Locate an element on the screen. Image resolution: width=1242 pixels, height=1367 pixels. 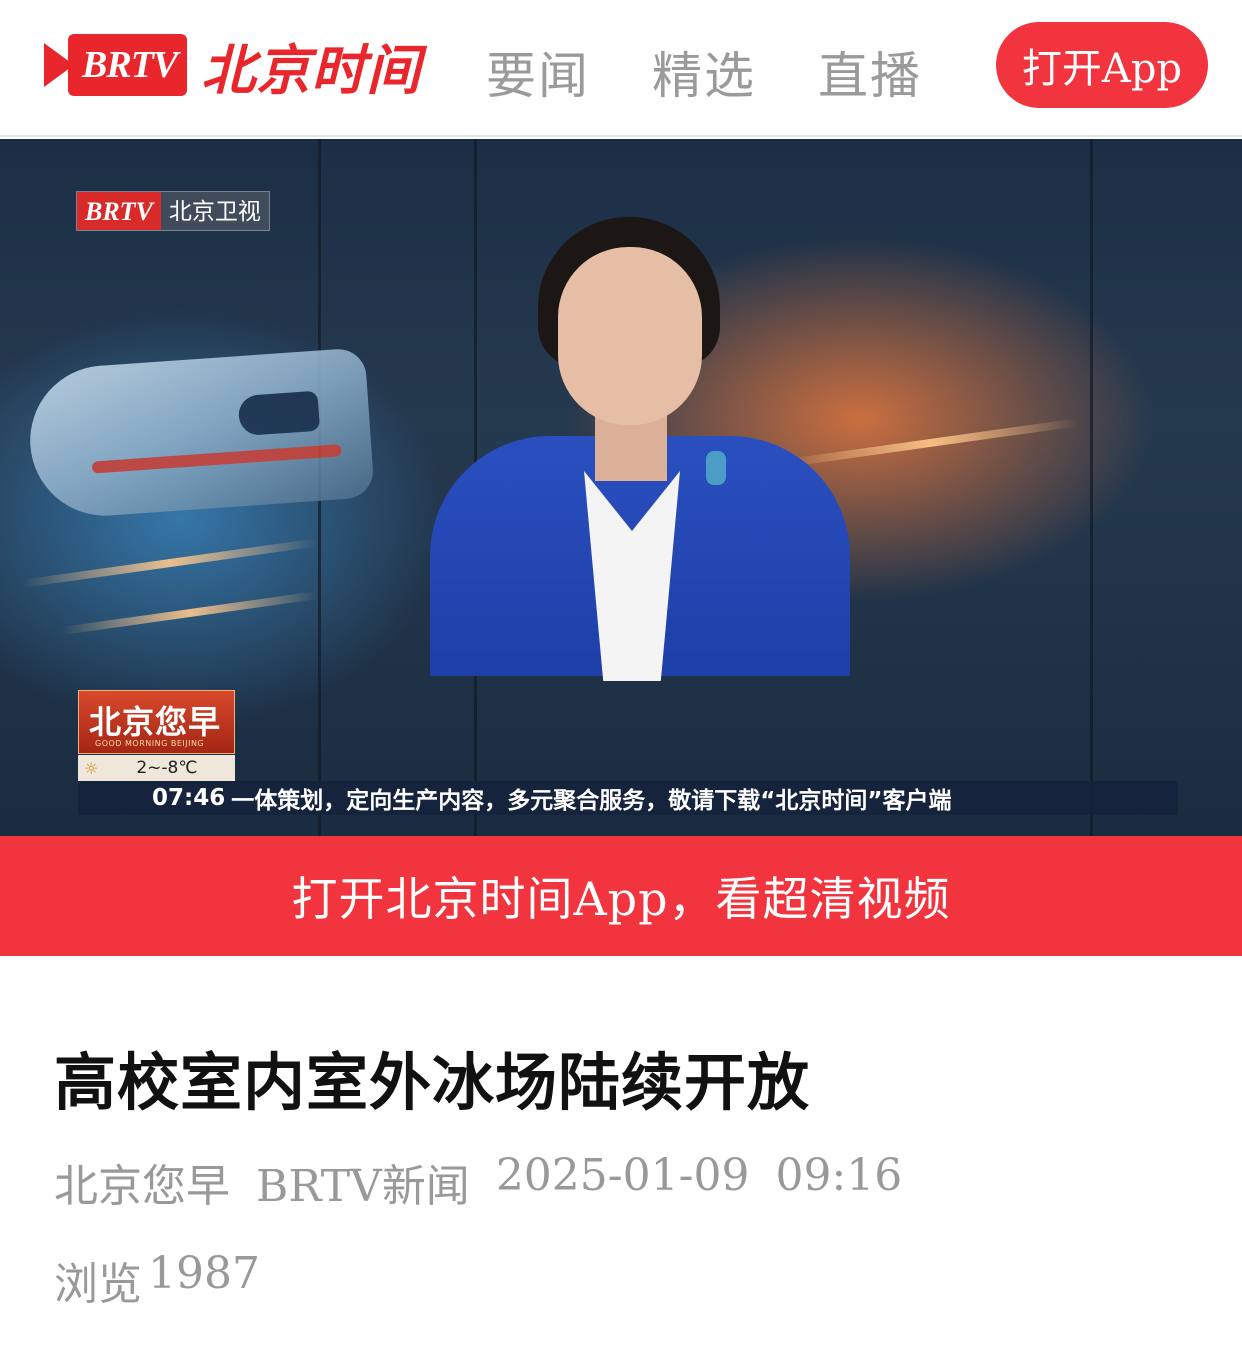
article-time: 09:16 is located at coordinates (839, 1175).